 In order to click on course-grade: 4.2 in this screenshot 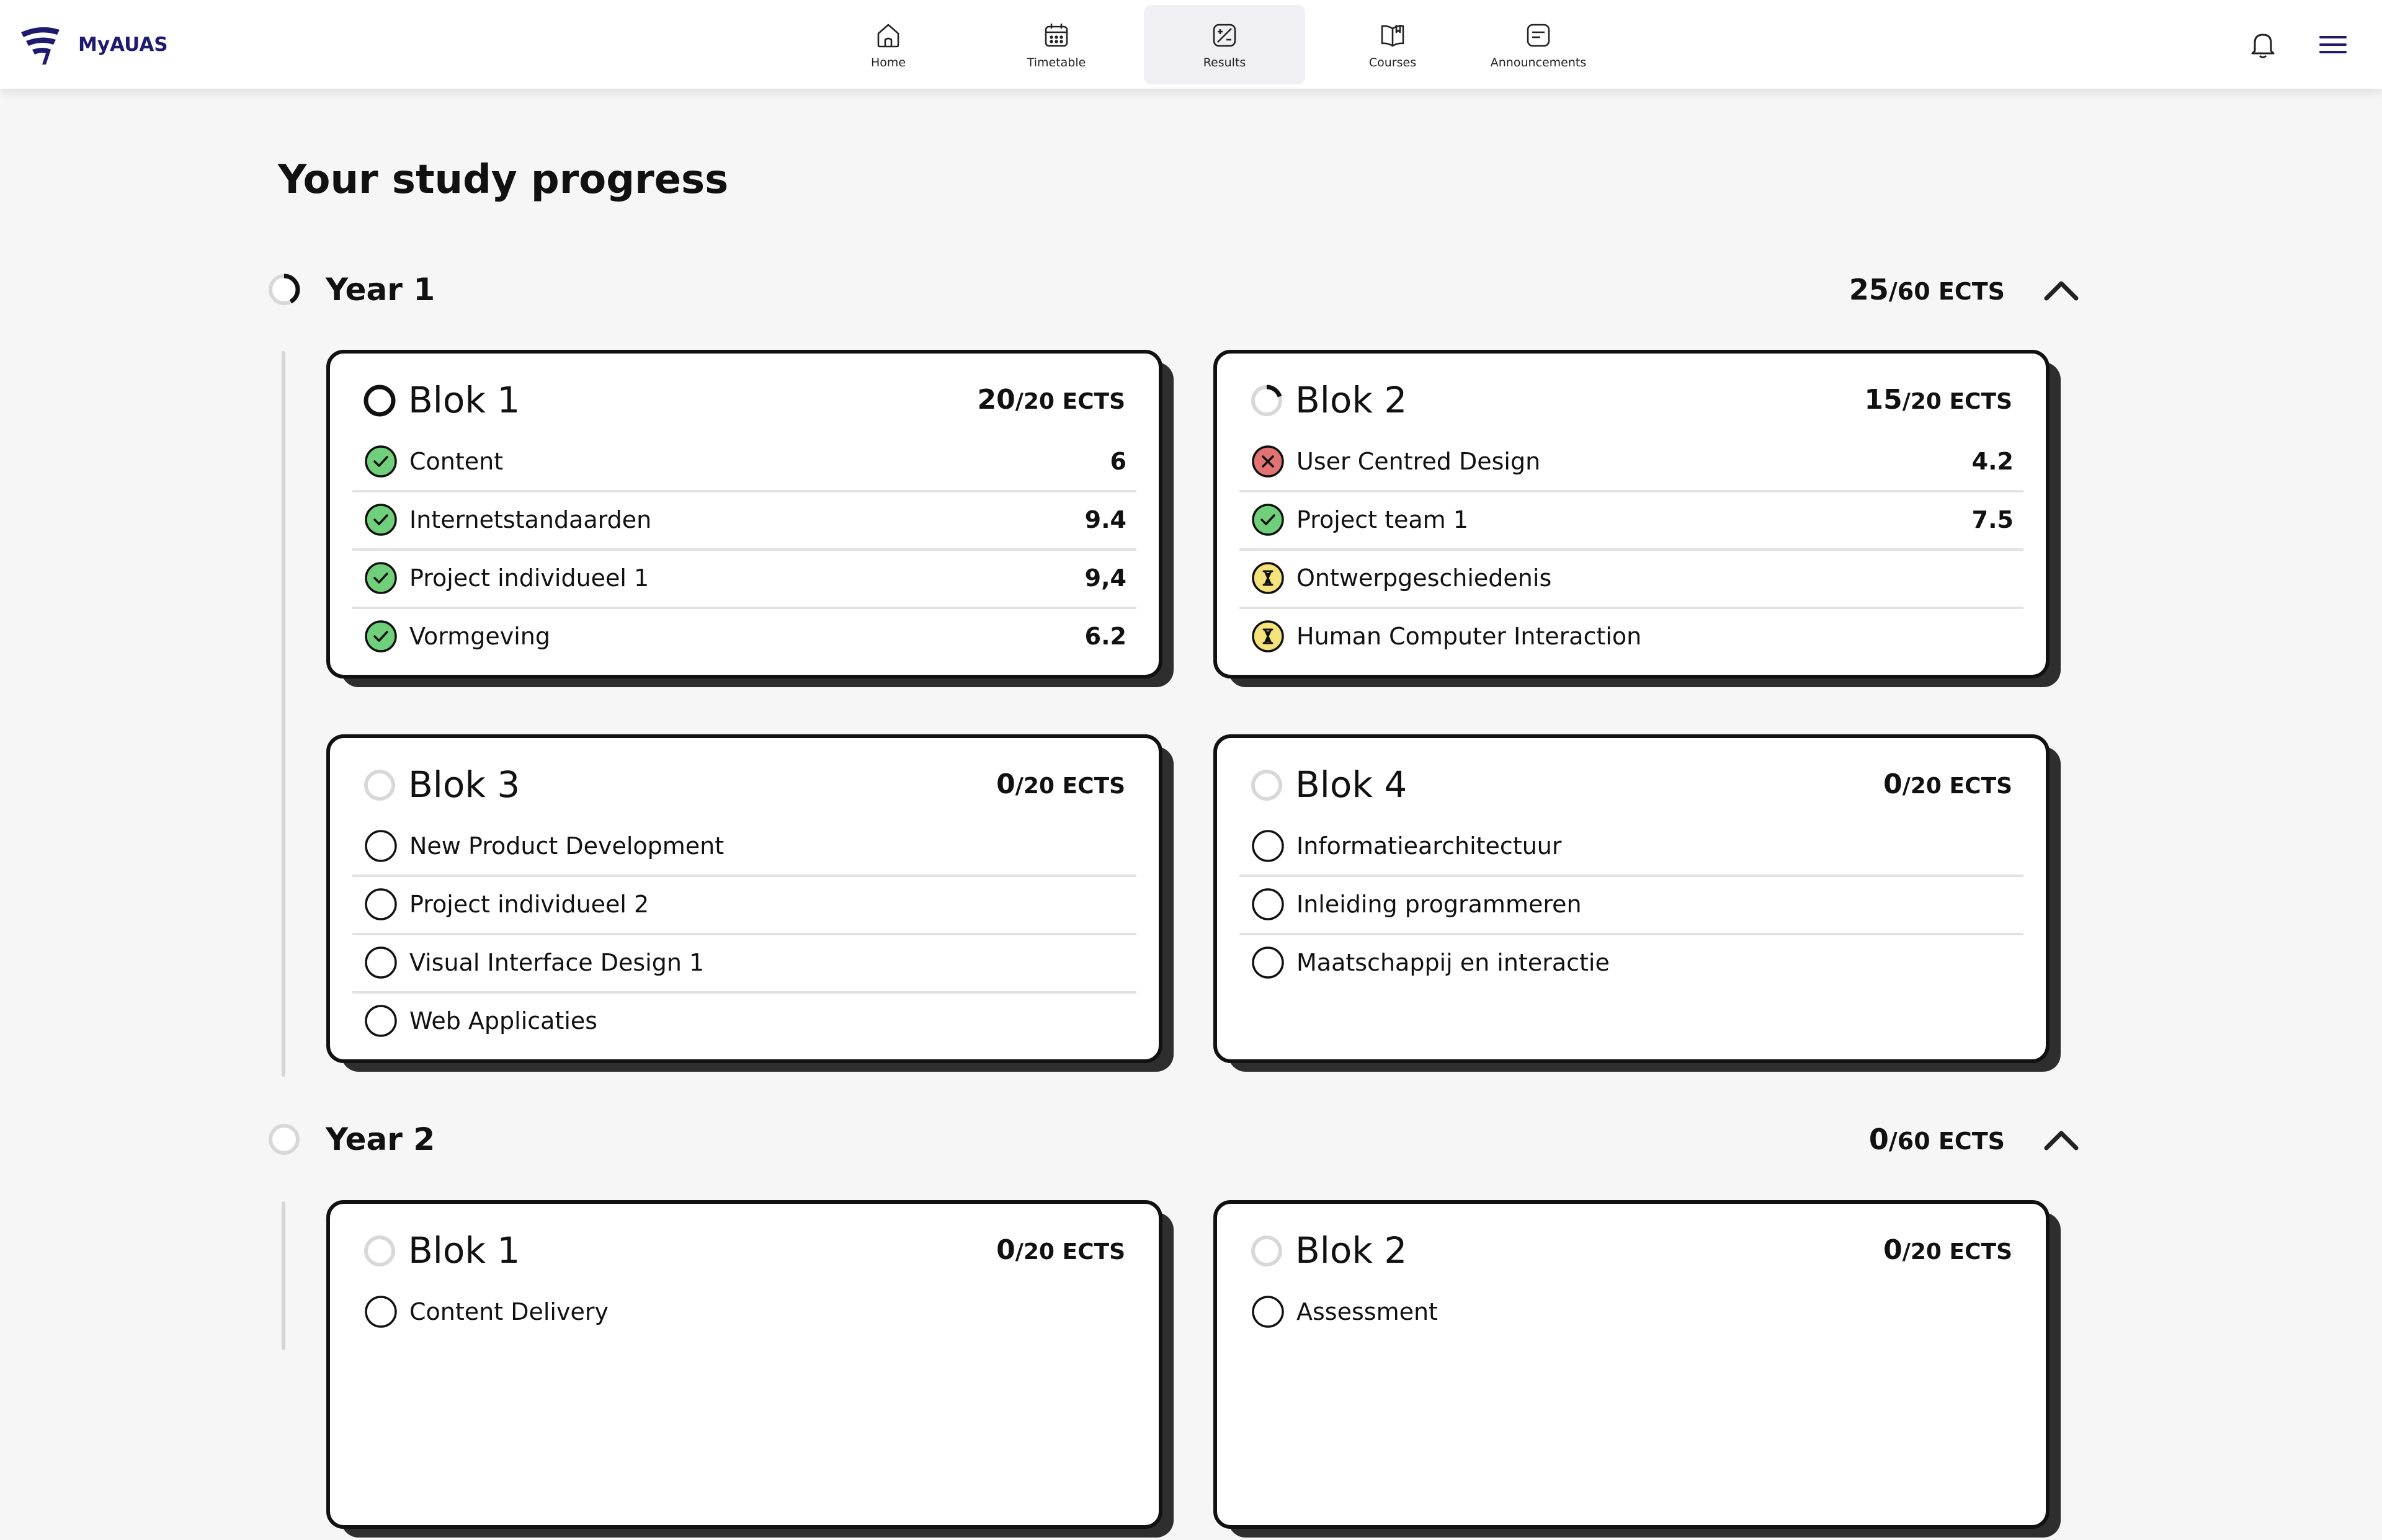, I will do `click(1993, 462)`.